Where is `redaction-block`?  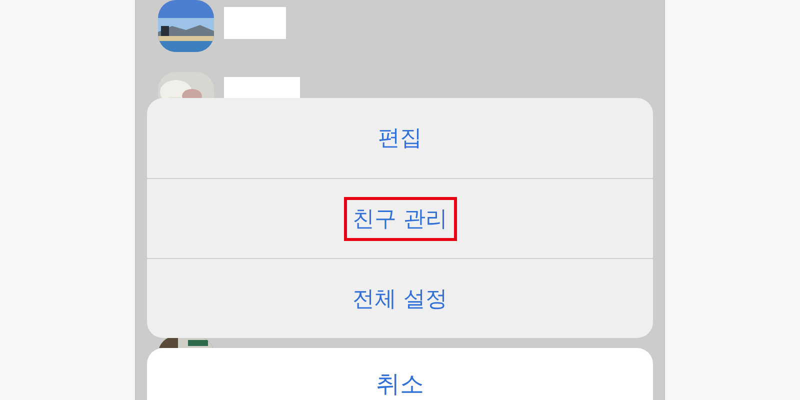
redaction-block is located at coordinates (255, 23).